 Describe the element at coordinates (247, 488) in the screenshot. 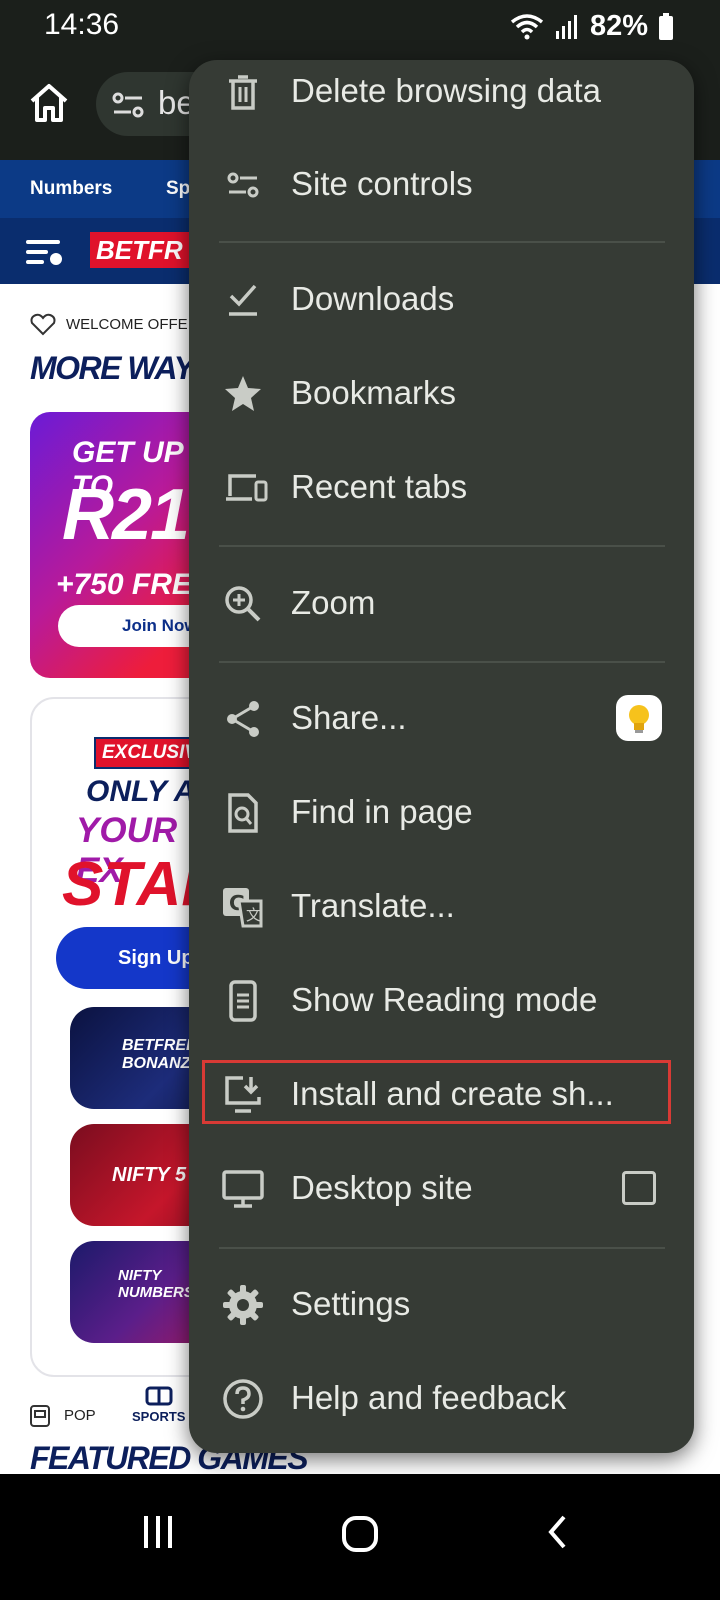

I see `devices-icon` at that location.